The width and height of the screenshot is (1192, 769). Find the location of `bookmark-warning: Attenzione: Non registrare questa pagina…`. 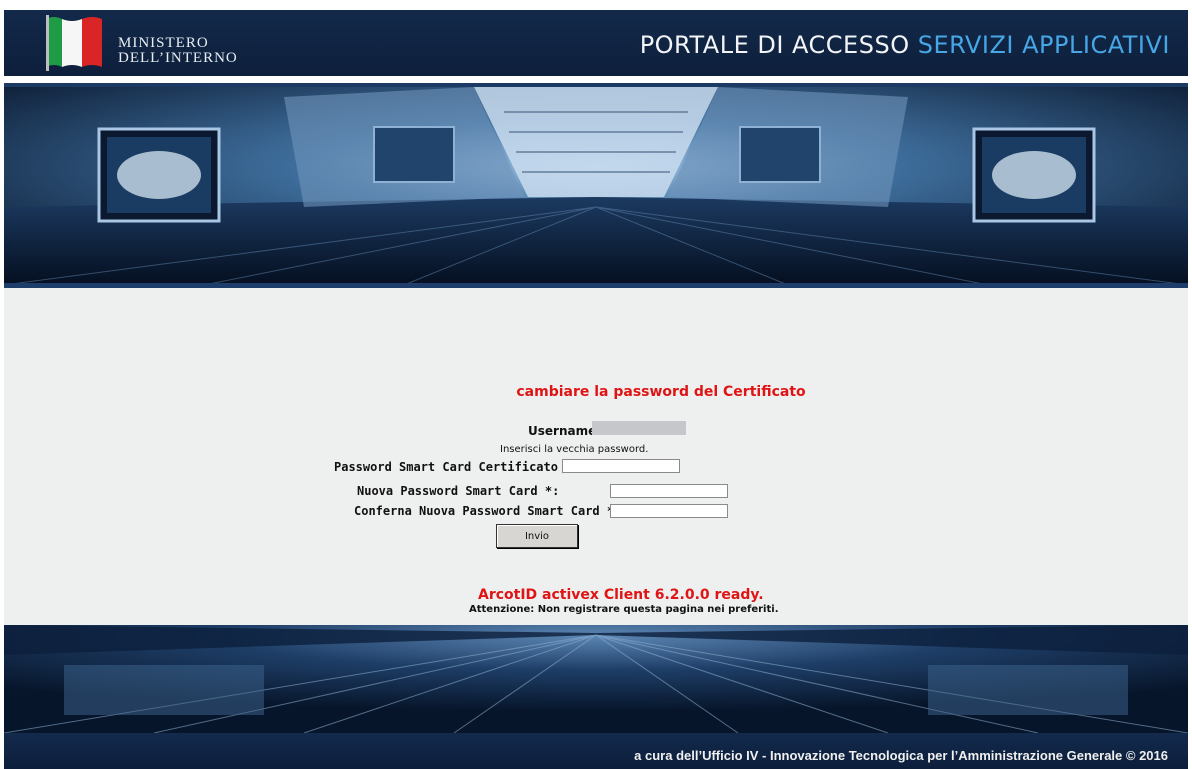

bookmark-warning: Attenzione: Non registrare questa pagina… is located at coordinates (624, 609).